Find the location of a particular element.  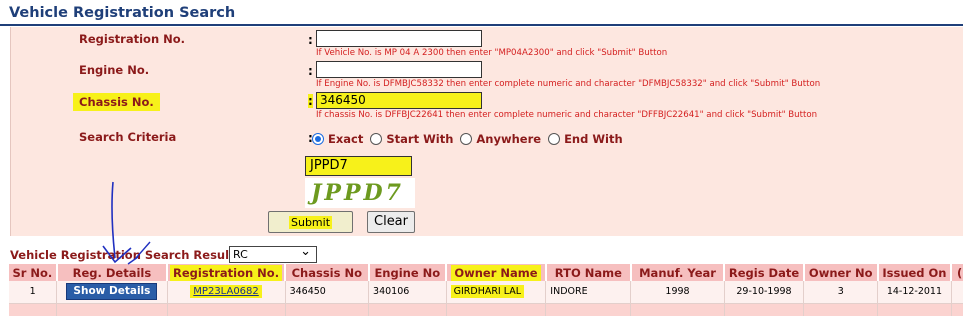

registration-input is located at coordinates (399, 38).